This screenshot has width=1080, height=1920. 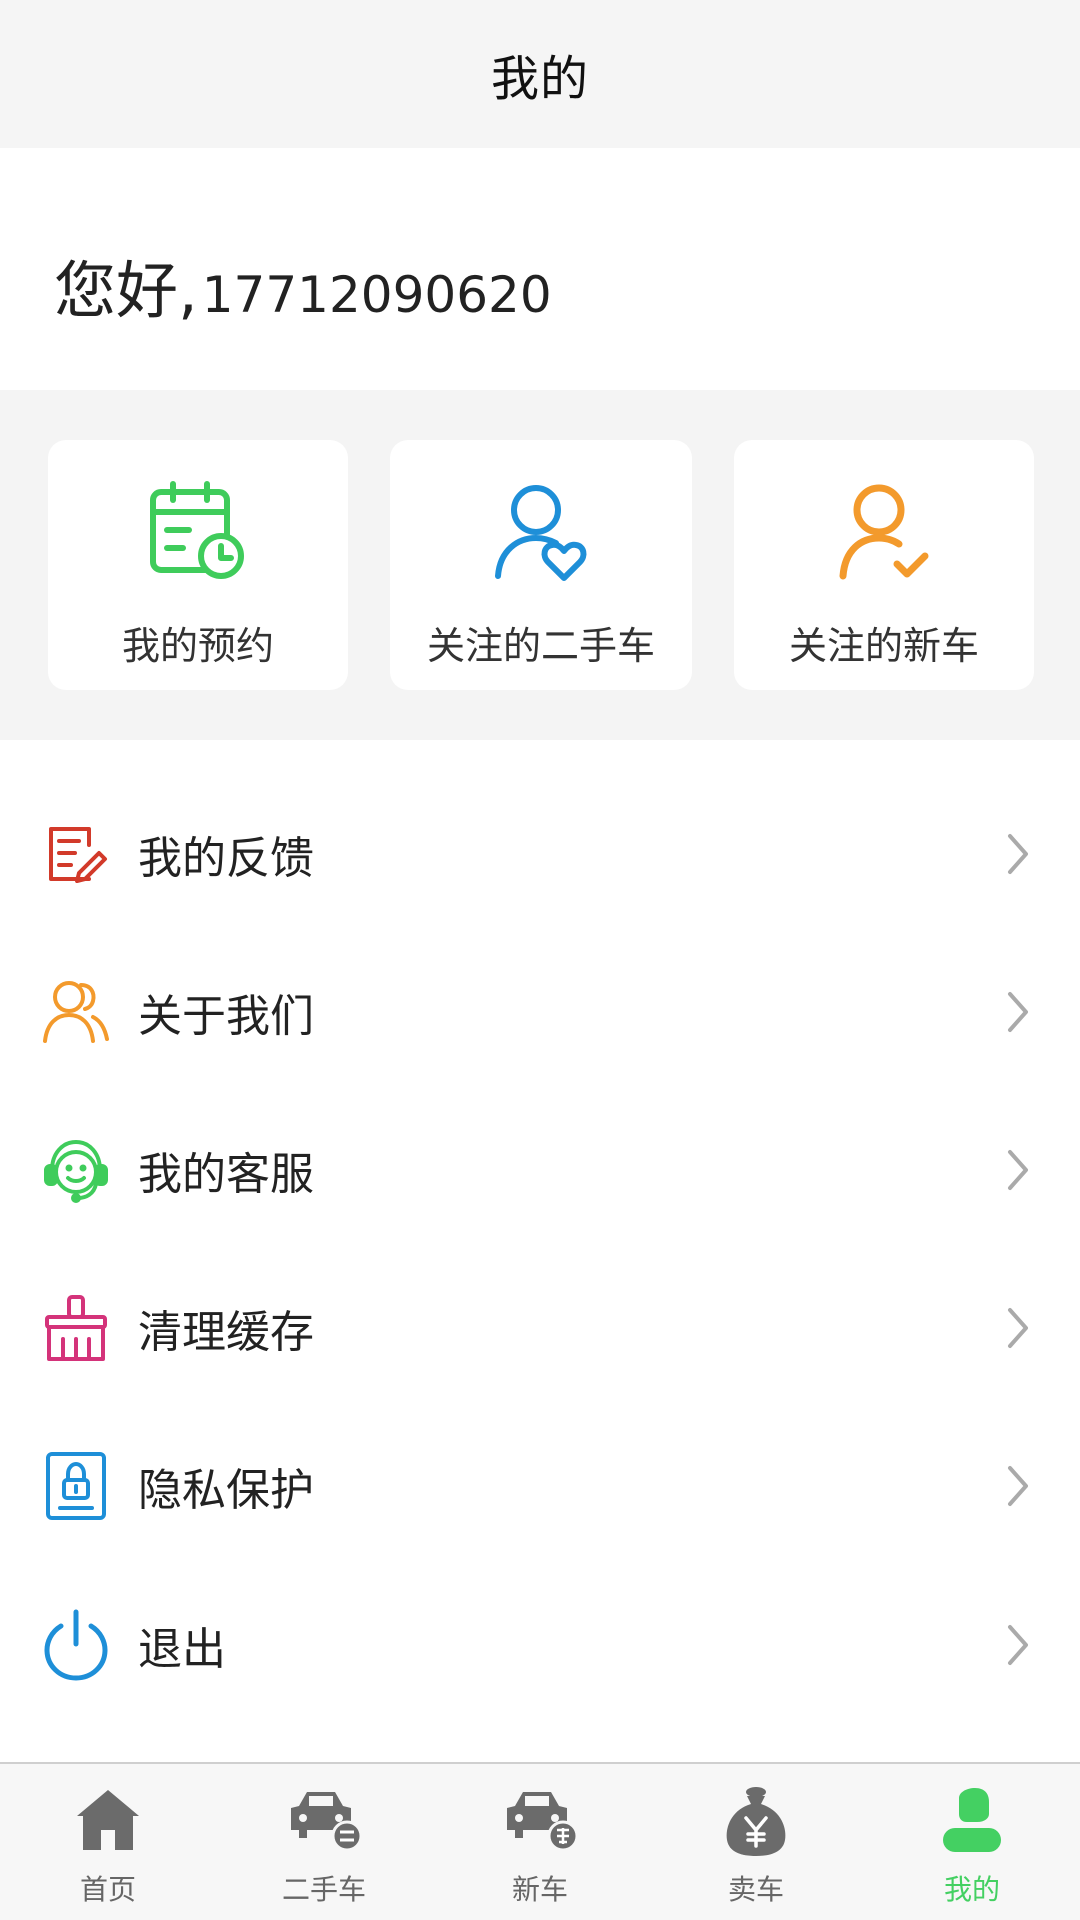 I want to click on tab-used-car: 二手车, so click(x=324, y=1842).